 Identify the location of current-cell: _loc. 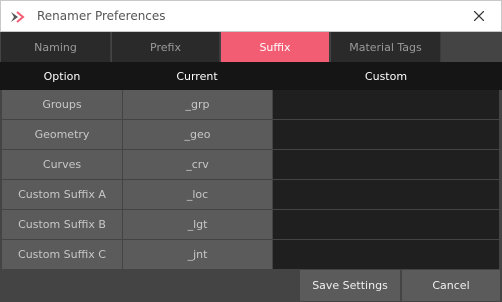
(197, 194).